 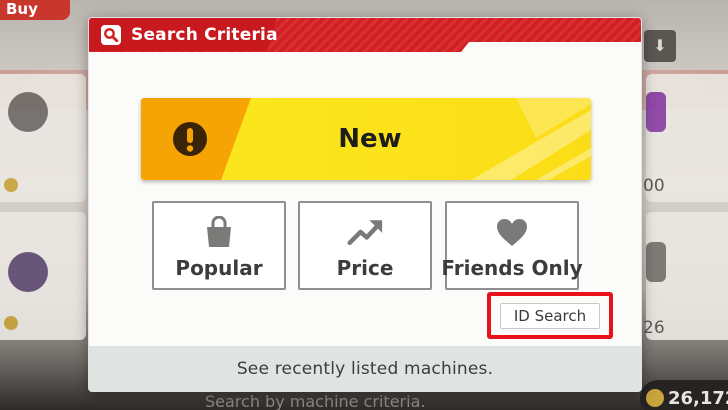 I want to click on footer-description: See recently listed machines., so click(x=365, y=368).